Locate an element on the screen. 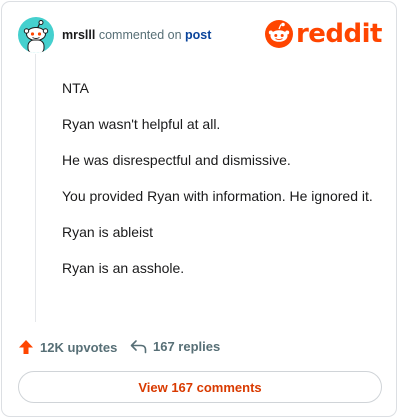 The width and height of the screenshot is (400, 420). view-comments-button: View 167 comments is located at coordinates (200, 387).